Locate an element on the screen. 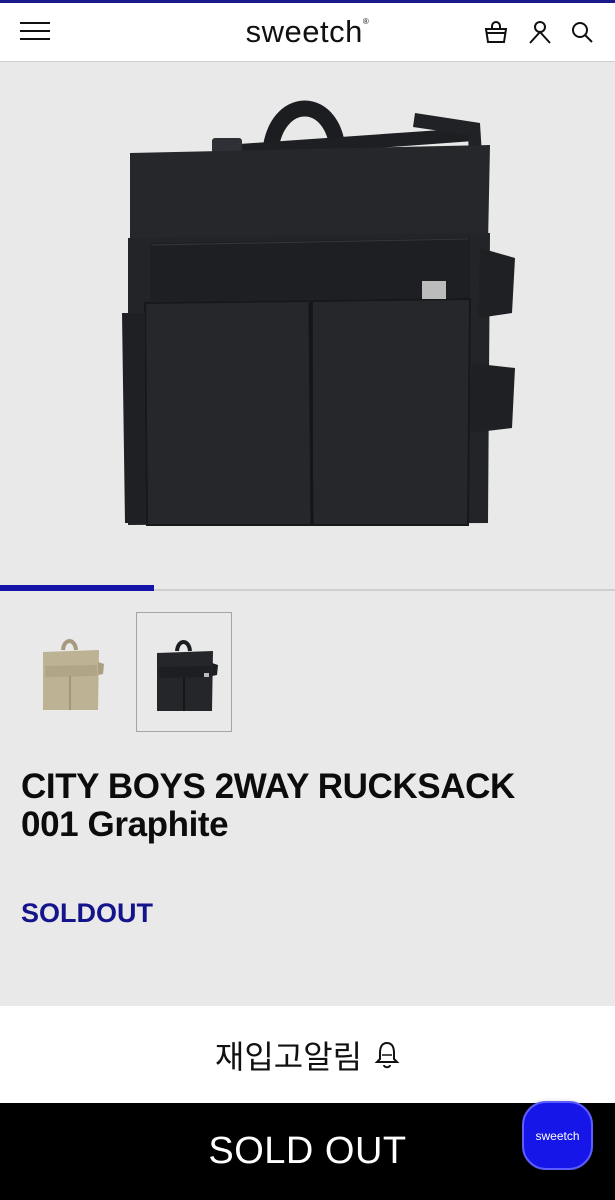 Image resolution: width=615 pixels, height=1200 pixels. chat-button-label: sweetch is located at coordinates (557, 1135).